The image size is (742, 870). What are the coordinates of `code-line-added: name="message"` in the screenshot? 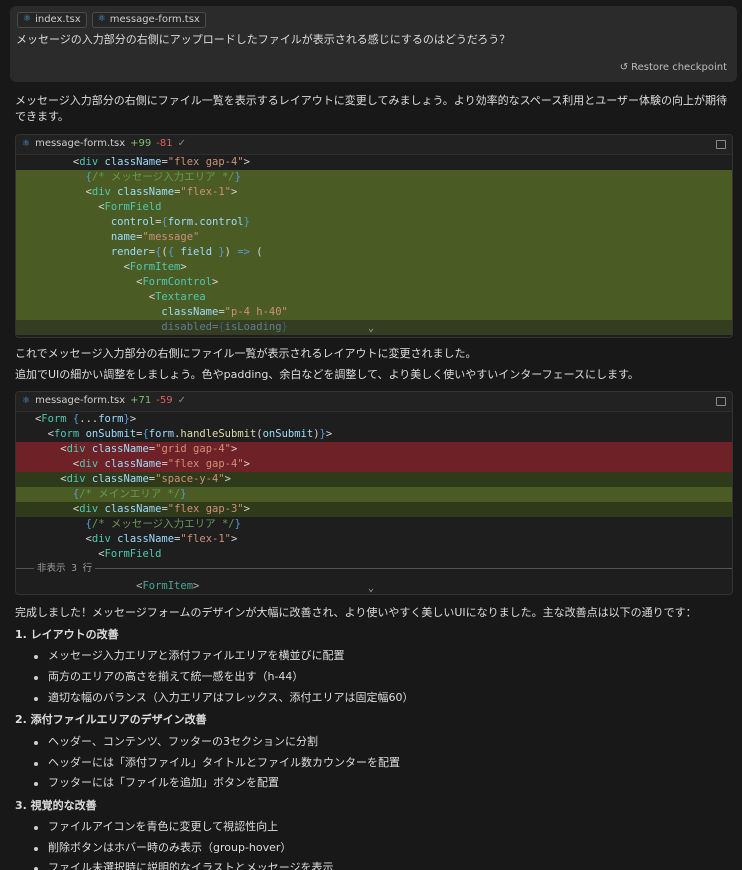 It's located at (374, 237).